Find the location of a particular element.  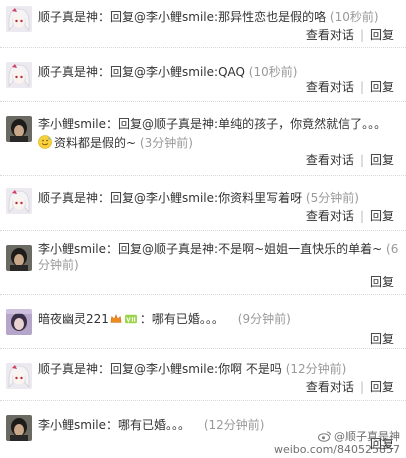

timestamp-part2: 分钟前) is located at coordinates (58, 265).